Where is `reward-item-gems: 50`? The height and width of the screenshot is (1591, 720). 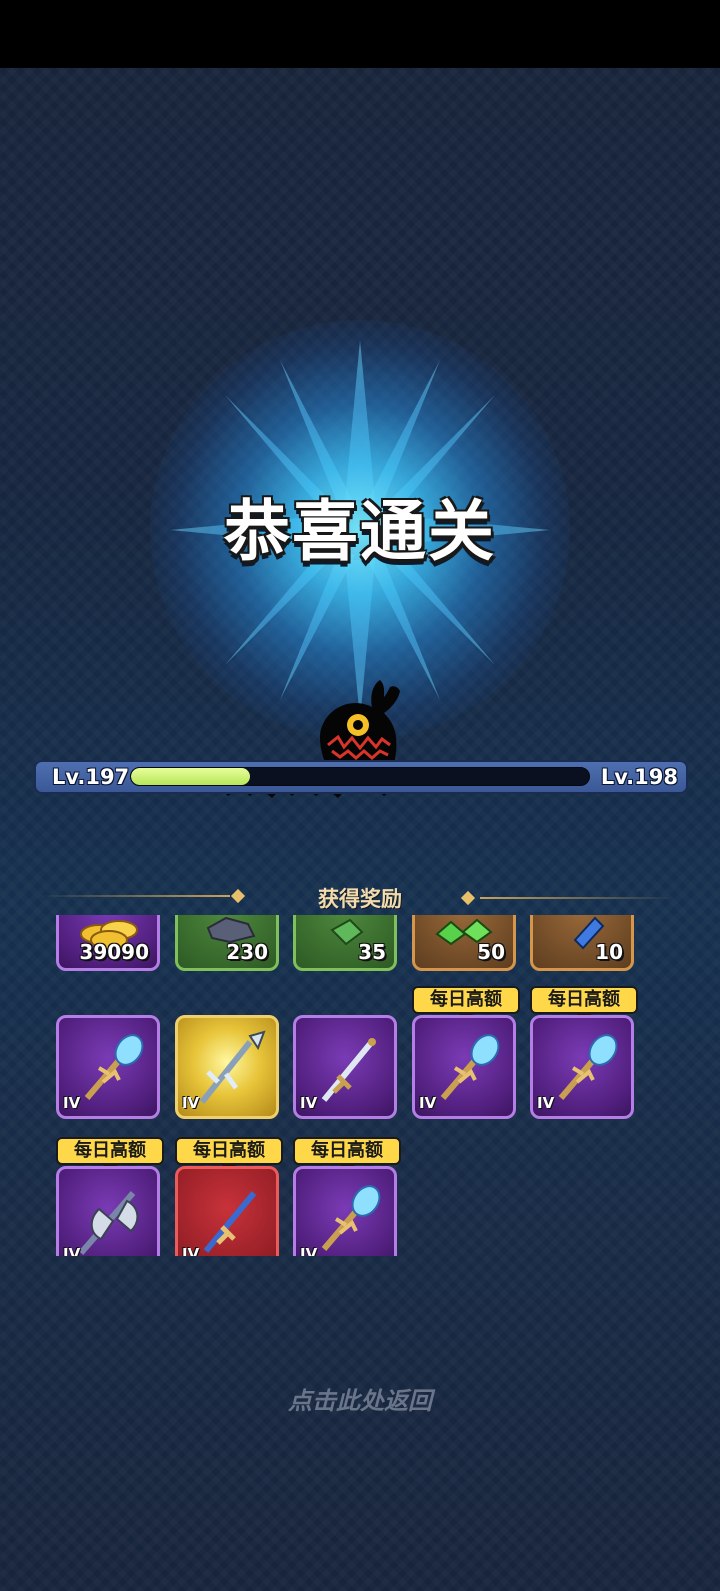 reward-item-gems: 50 is located at coordinates (464, 943).